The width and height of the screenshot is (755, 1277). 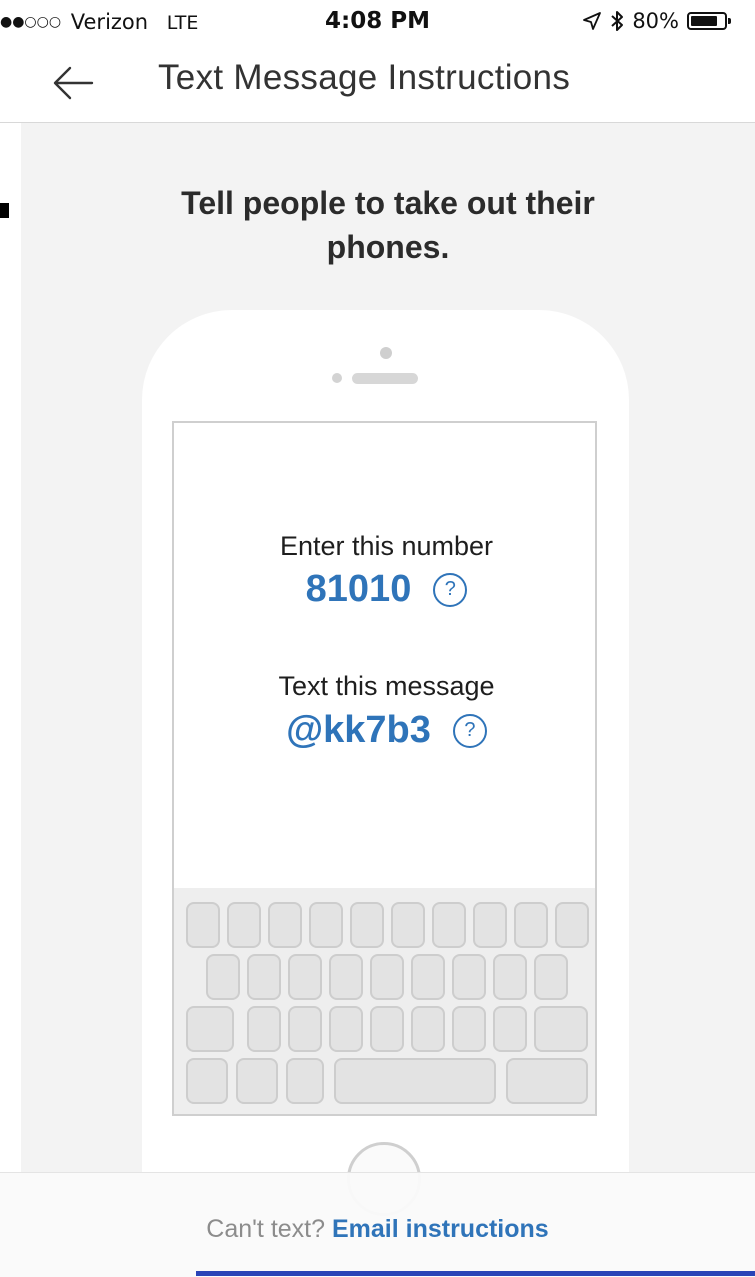 What do you see at coordinates (617, 21) in the screenshot?
I see `bluetooth-icon` at bounding box center [617, 21].